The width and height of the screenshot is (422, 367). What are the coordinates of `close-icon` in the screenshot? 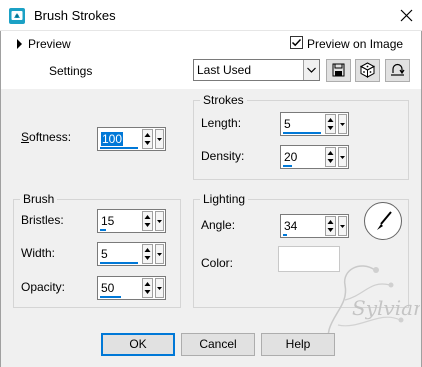 It's located at (406, 15).